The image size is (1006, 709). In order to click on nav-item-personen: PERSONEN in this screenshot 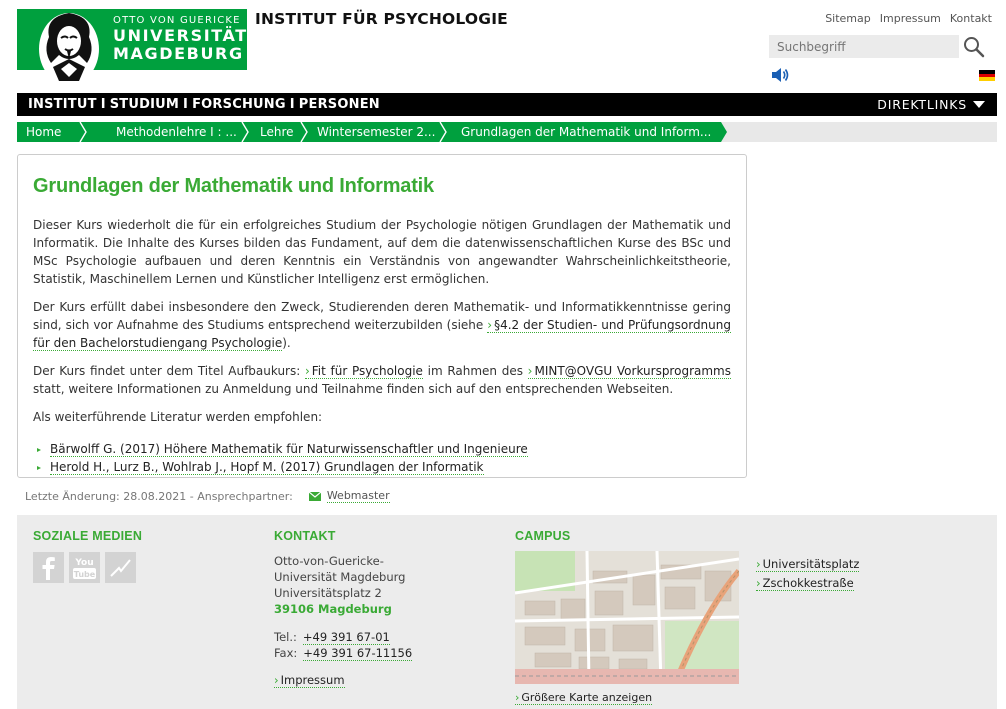, I will do `click(339, 104)`.